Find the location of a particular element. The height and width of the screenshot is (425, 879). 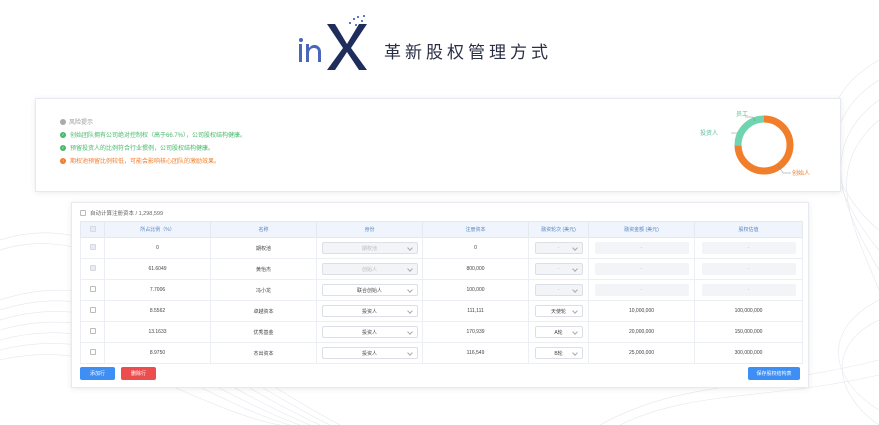

amount-input: 10,000,000 is located at coordinates (641, 311).